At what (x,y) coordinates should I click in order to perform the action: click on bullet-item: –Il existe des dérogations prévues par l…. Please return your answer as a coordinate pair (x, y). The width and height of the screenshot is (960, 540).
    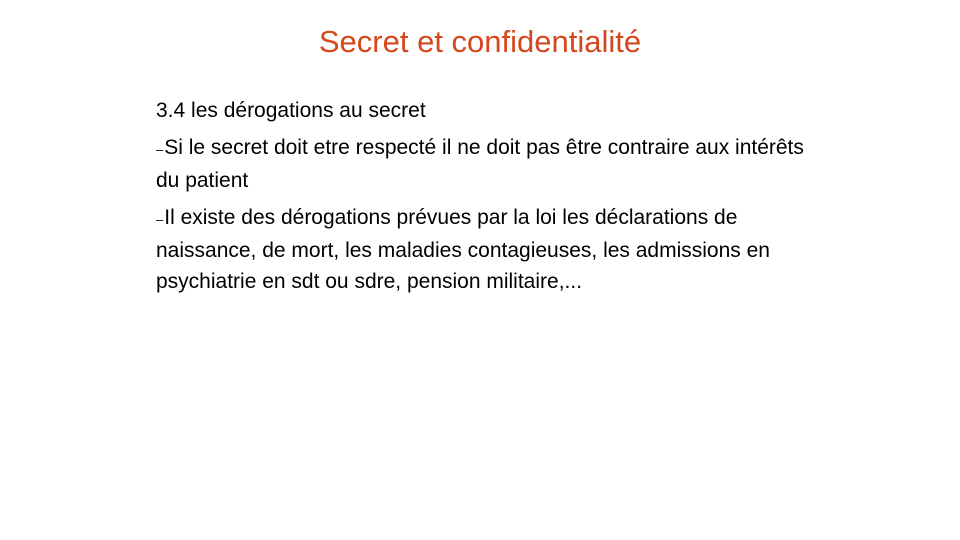
    Looking at the image, I should click on (486, 249).